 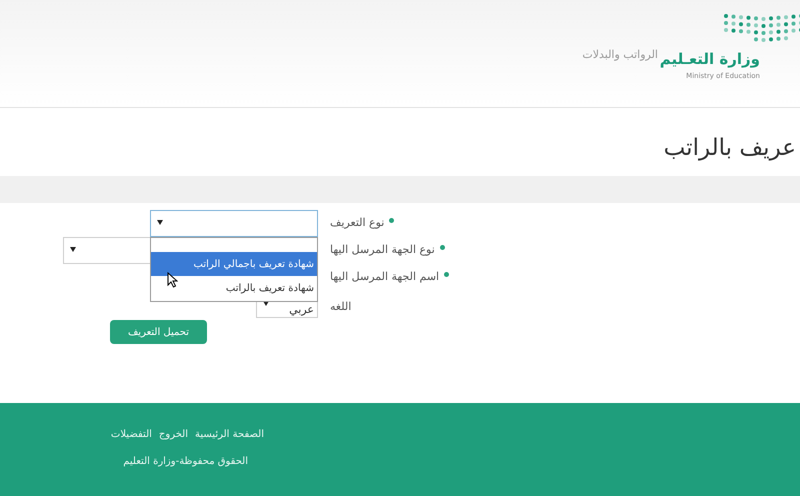 What do you see at coordinates (234, 223) in the screenshot?
I see `select-field` at bounding box center [234, 223].